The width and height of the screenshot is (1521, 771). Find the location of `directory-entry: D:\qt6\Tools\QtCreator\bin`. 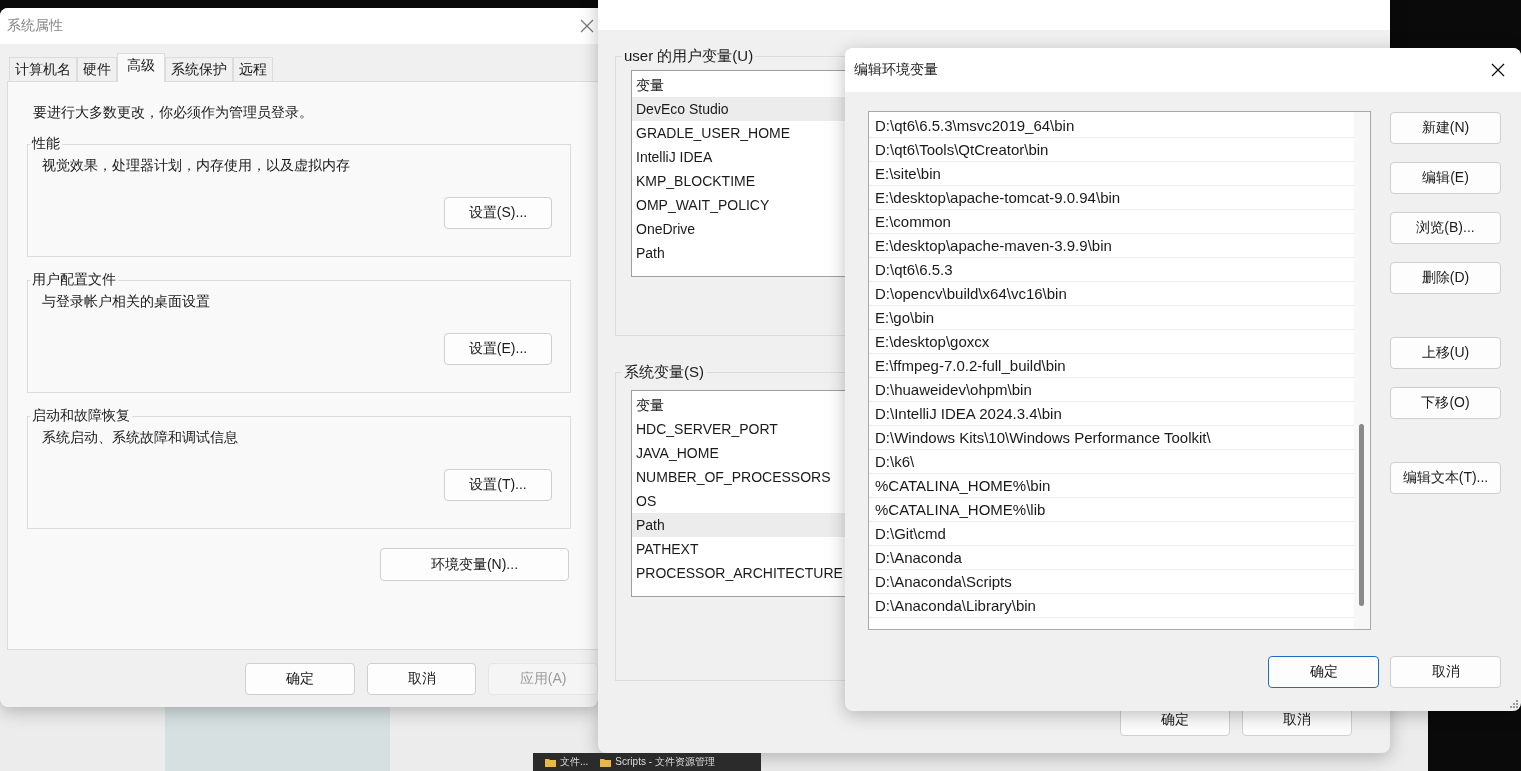

directory-entry: D:\qt6\Tools\QtCreator\bin is located at coordinates (1111, 150).